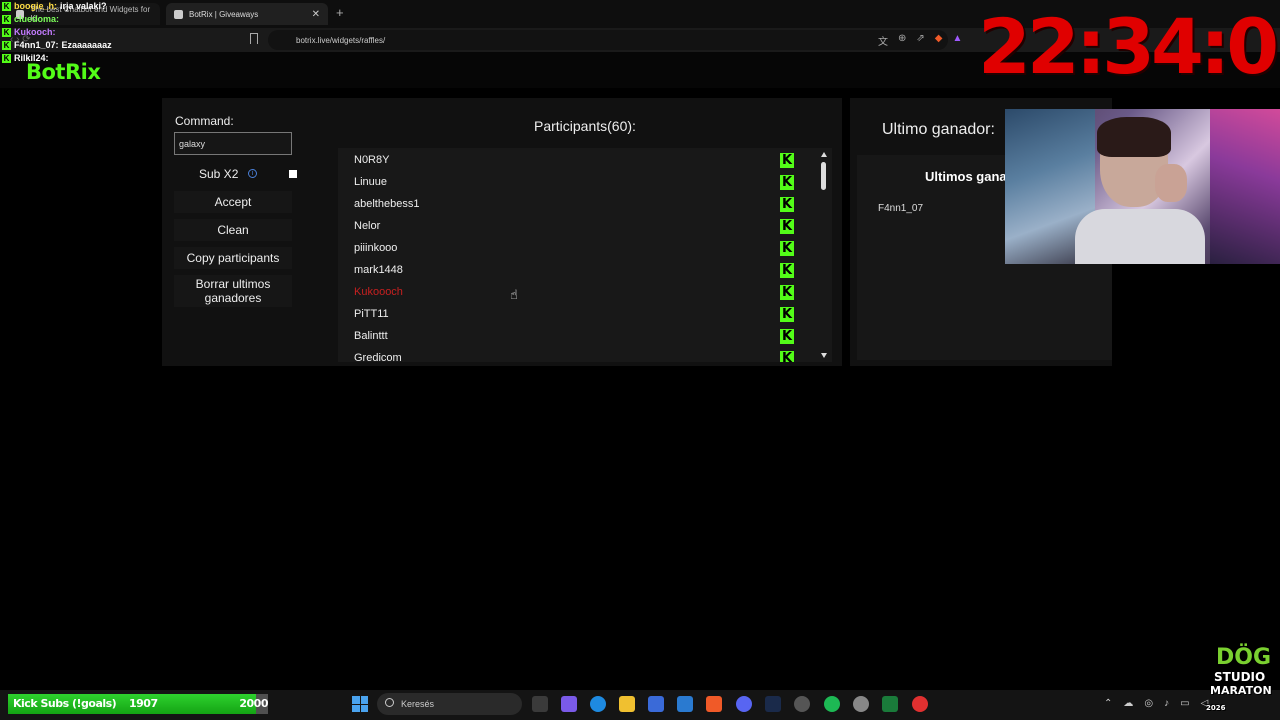  What do you see at coordinates (233, 291) in the screenshot?
I see `borrar-ultimos-ganadores-button: Borrar ultimos ganadores` at bounding box center [233, 291].